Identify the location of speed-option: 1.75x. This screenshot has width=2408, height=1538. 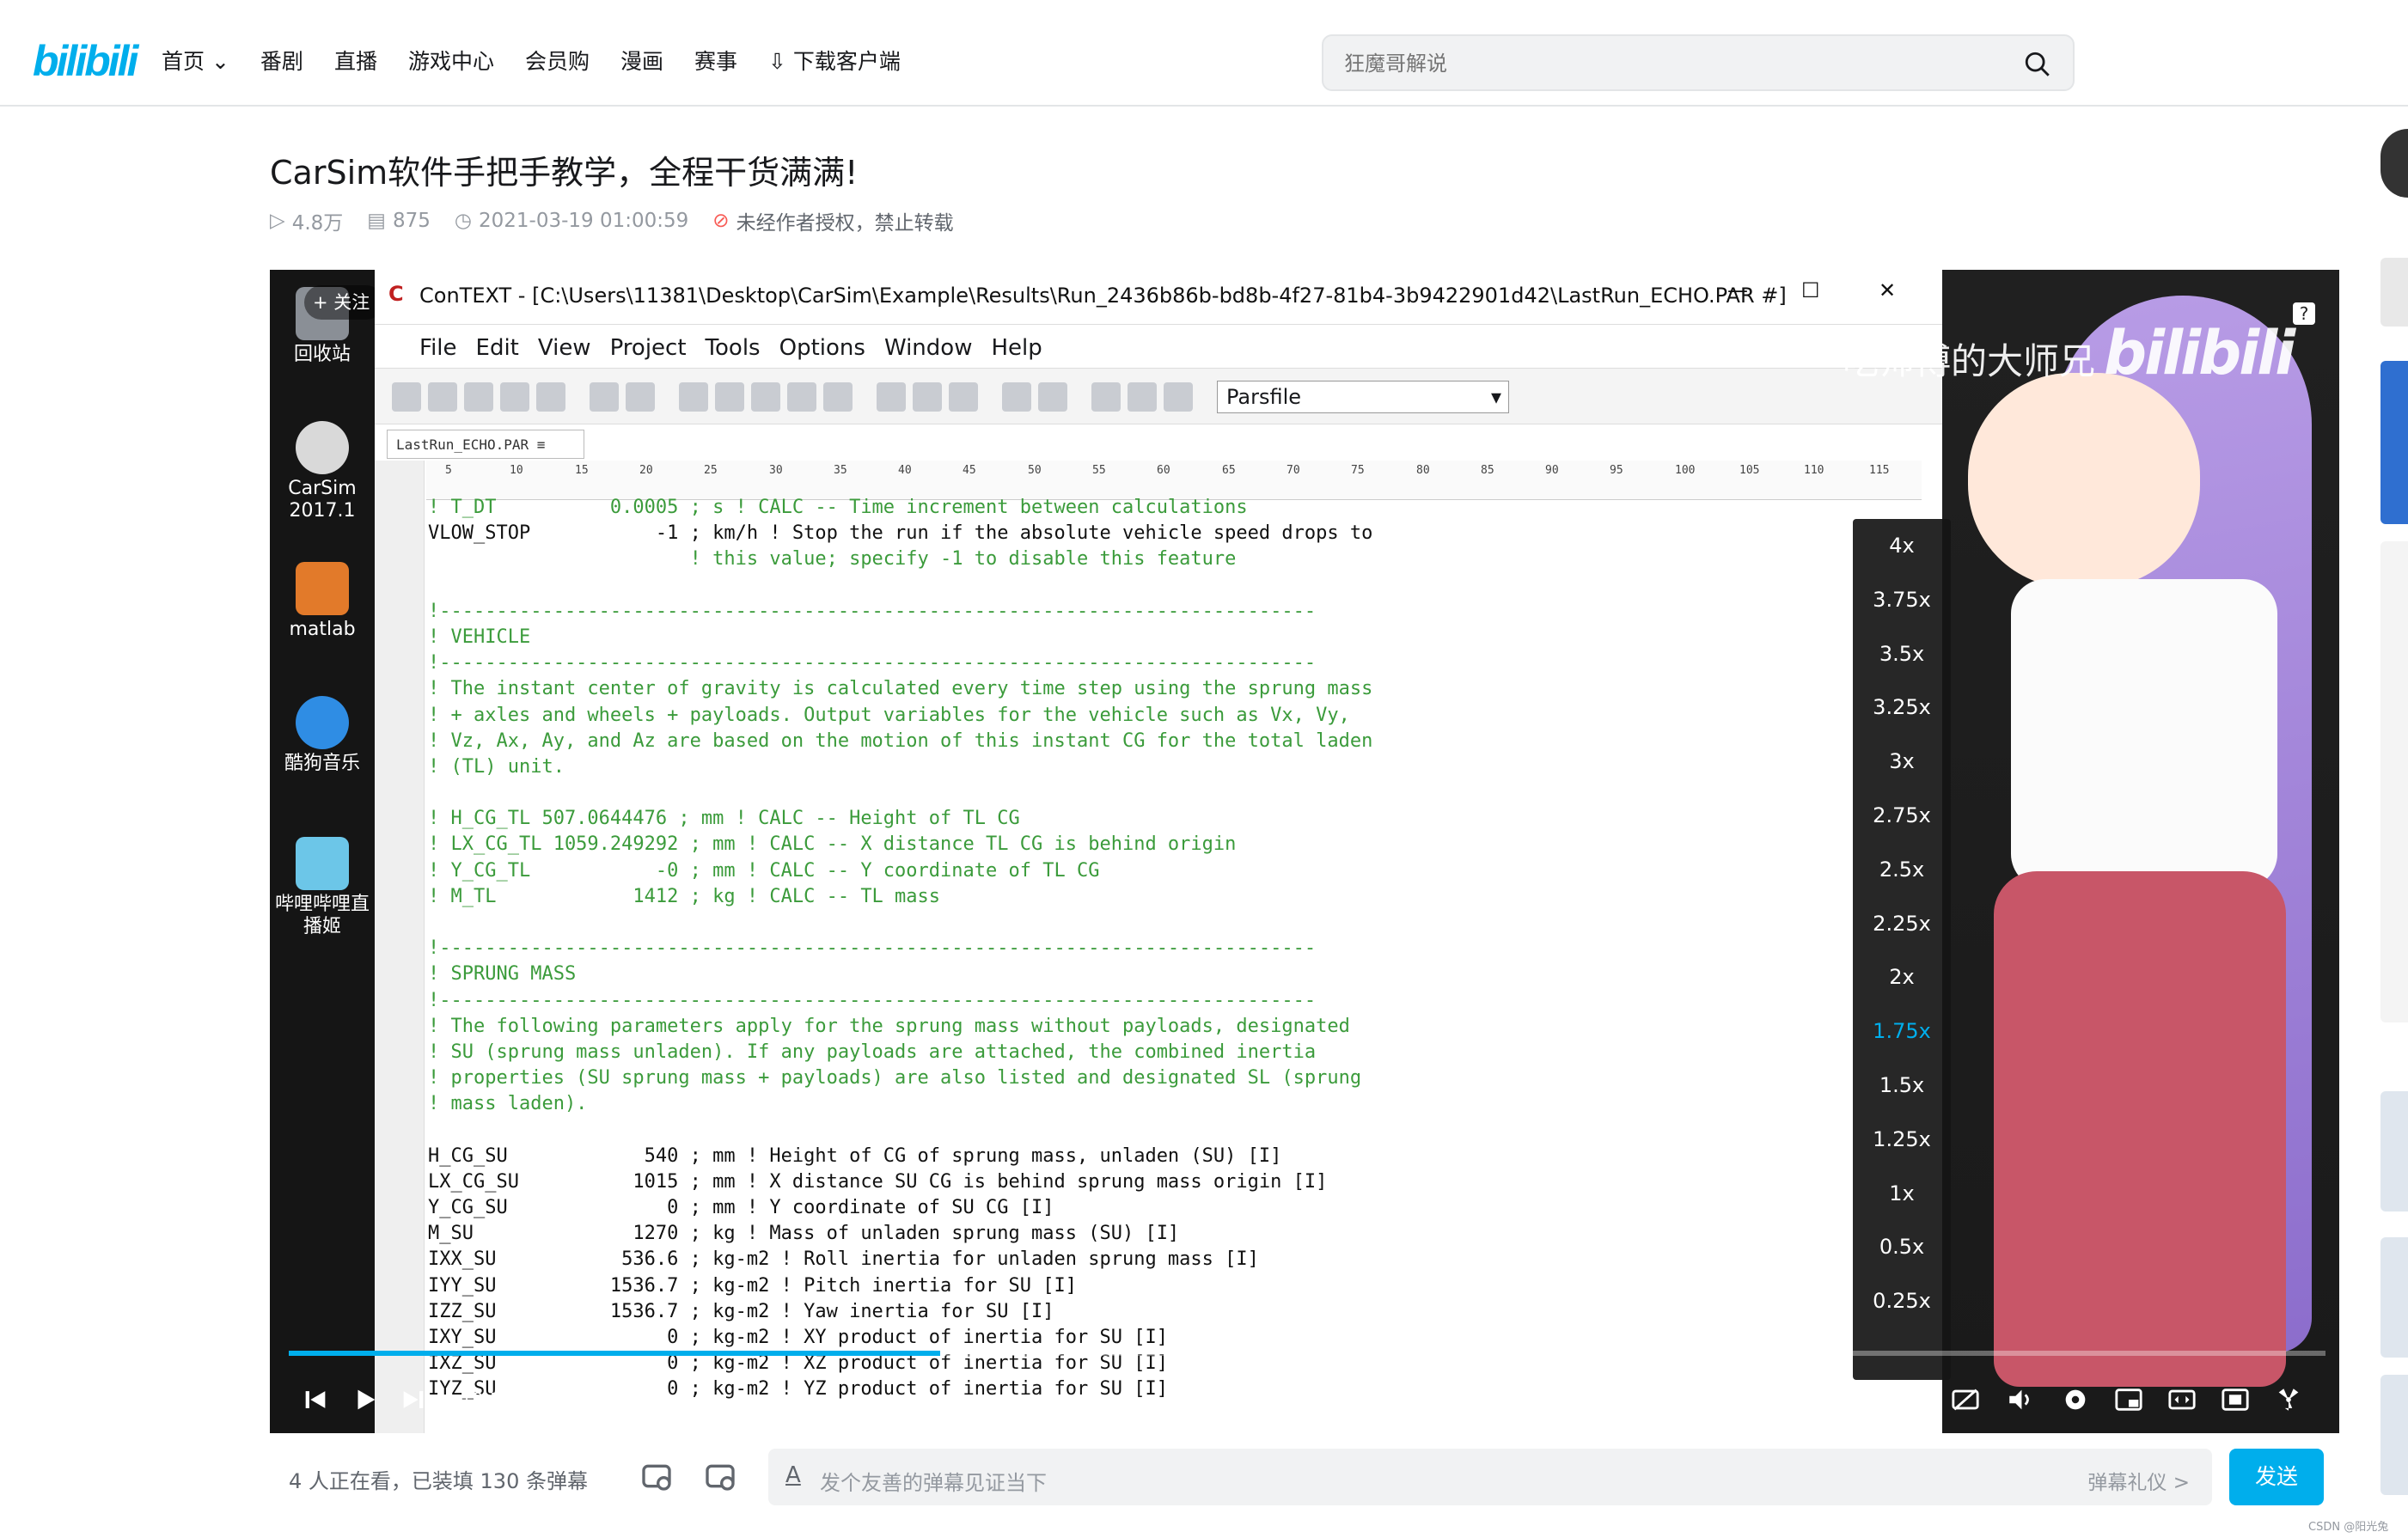
(1902, 1032).